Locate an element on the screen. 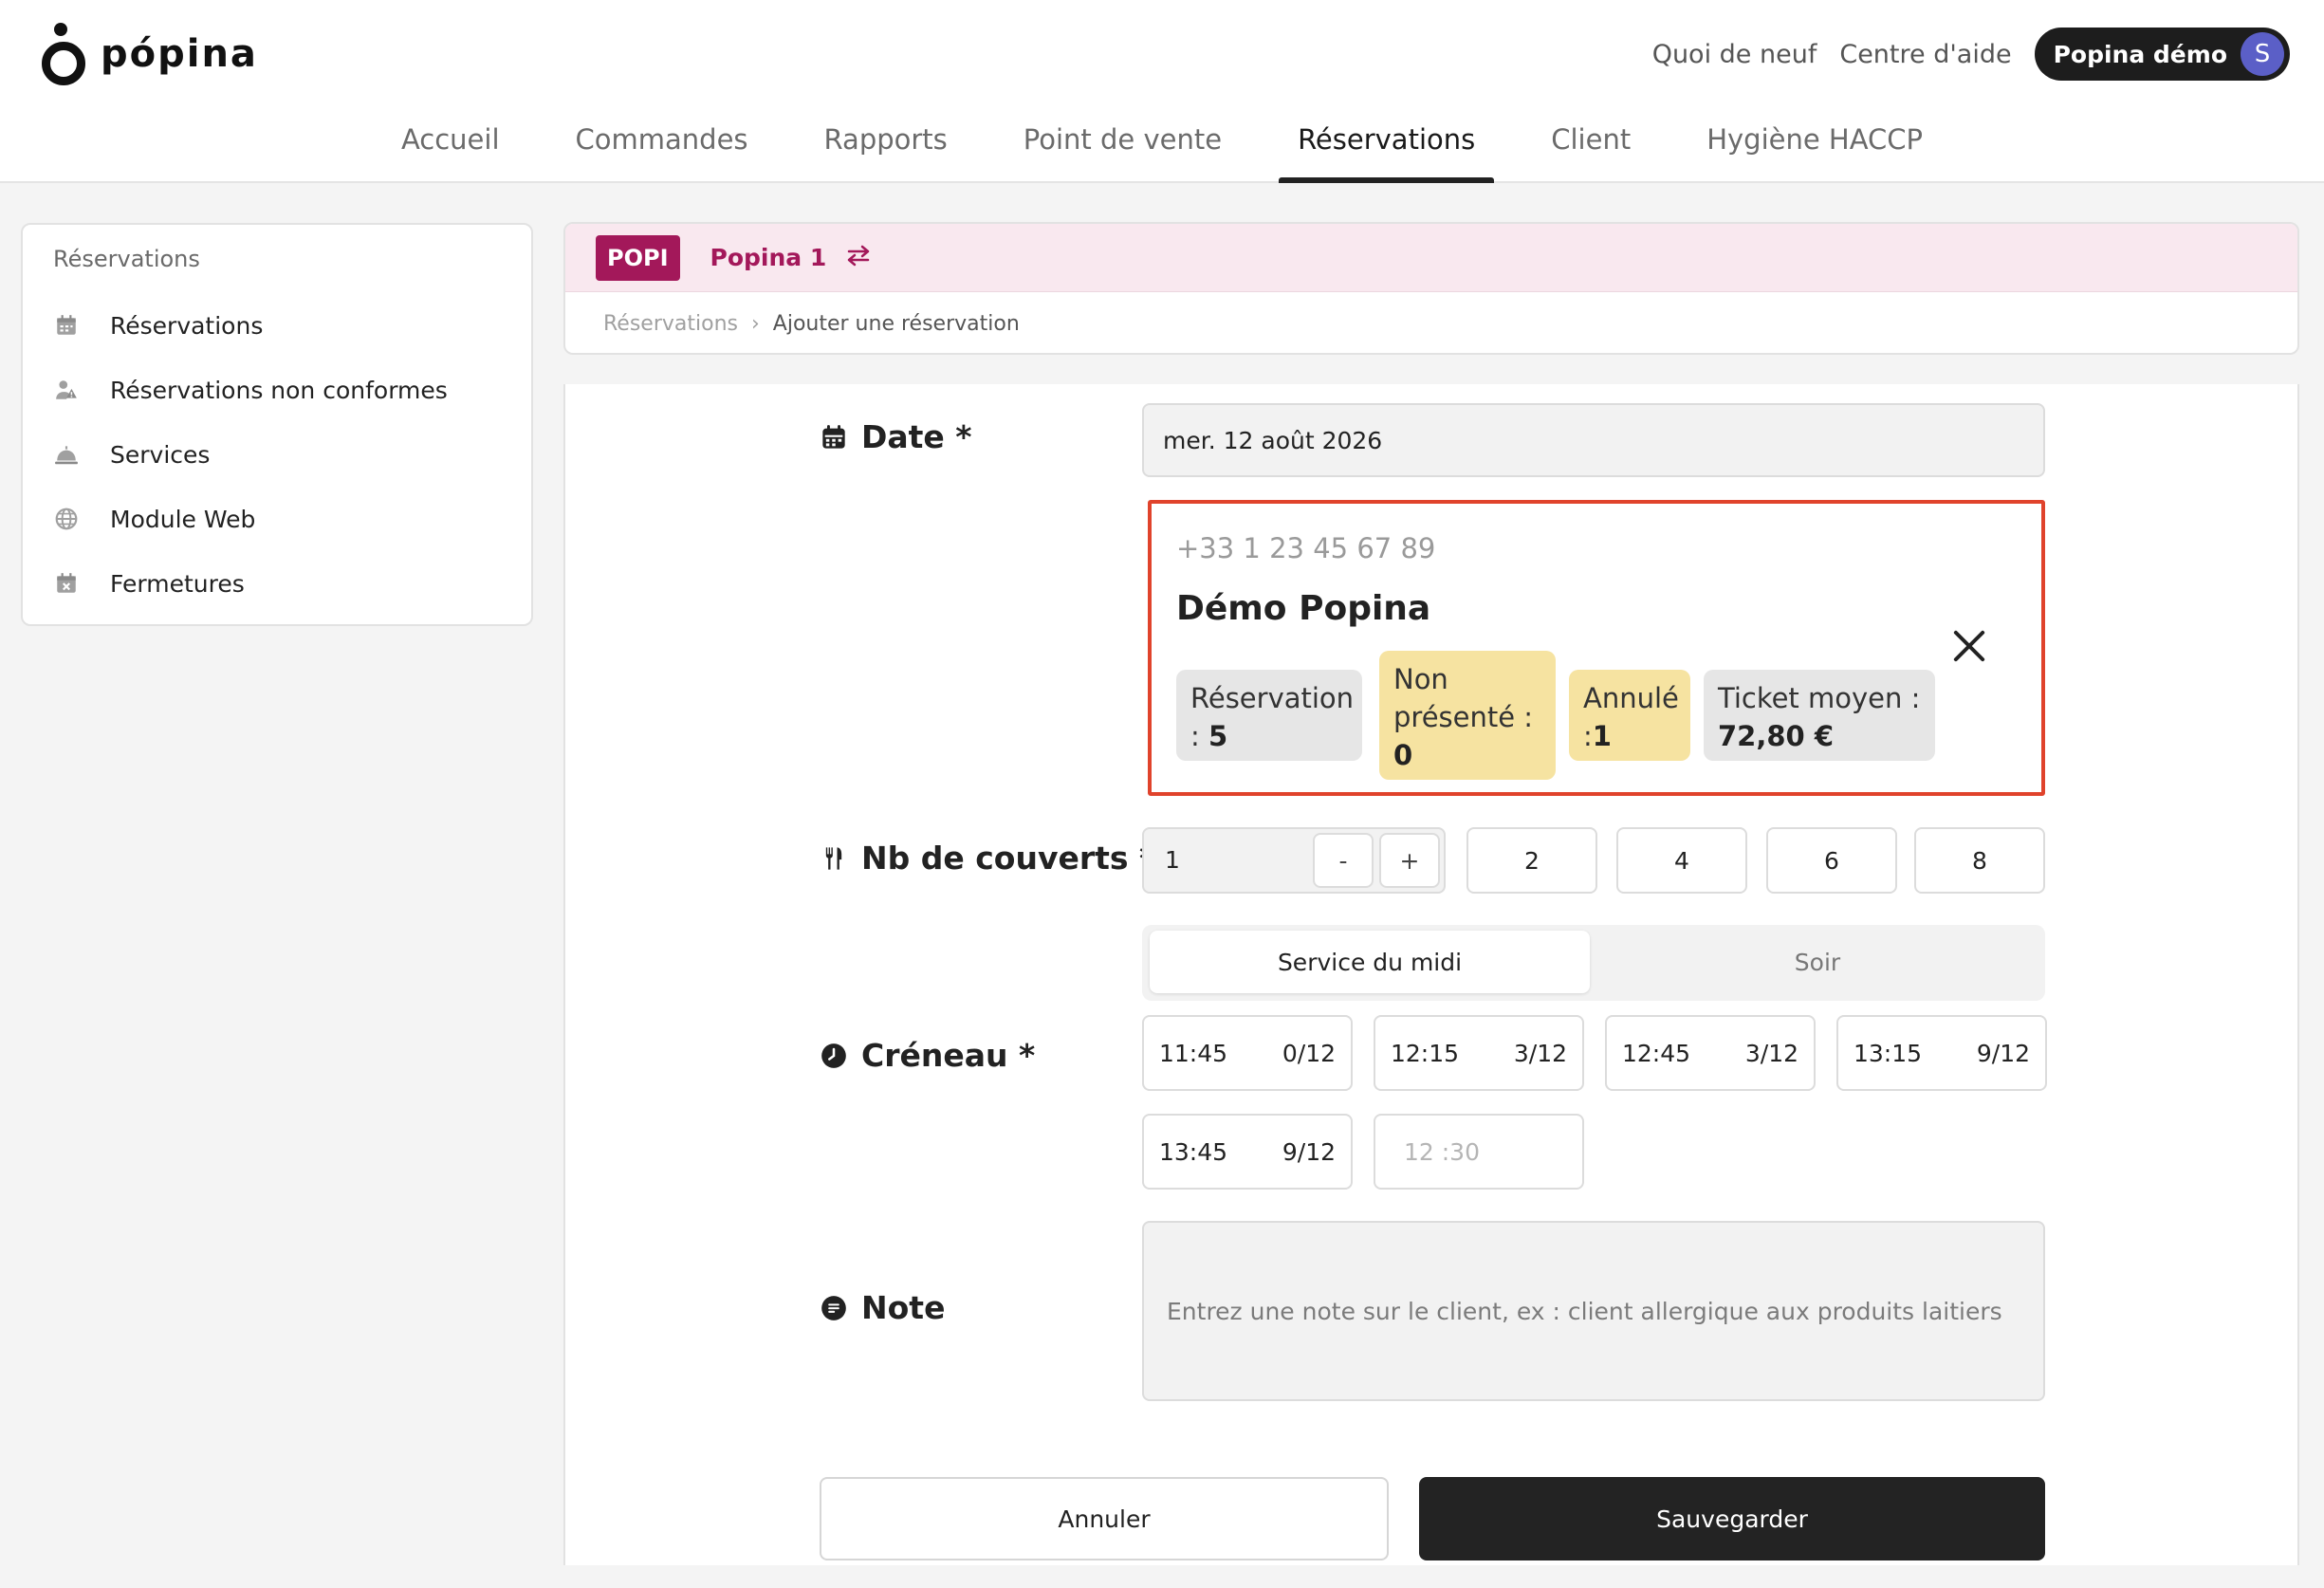 This screenshot has width=2324, height=1588. nav-commandes: Commandes is located at coordinates (662, 148).